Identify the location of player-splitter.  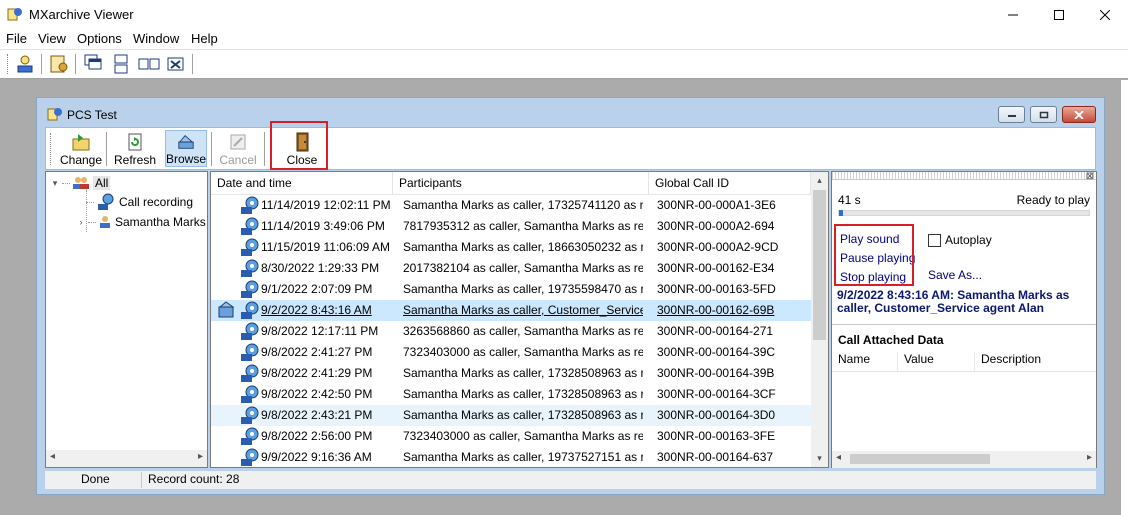
(964, 176).